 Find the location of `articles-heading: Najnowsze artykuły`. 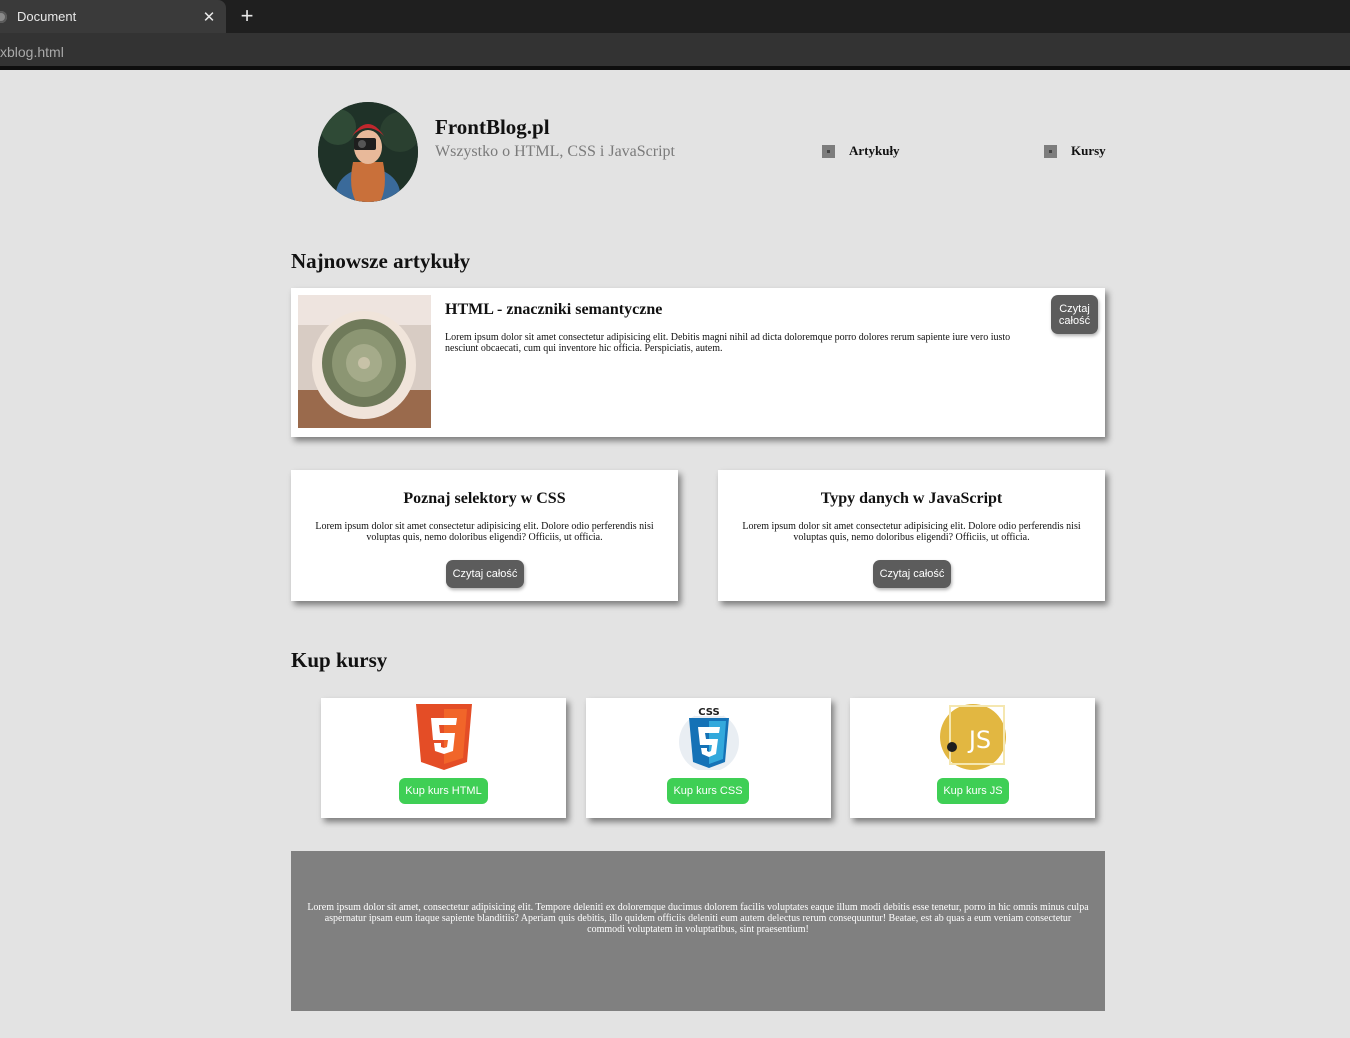

articles-heading: Najnowsze artykuły is located at coordinates (381, 261).